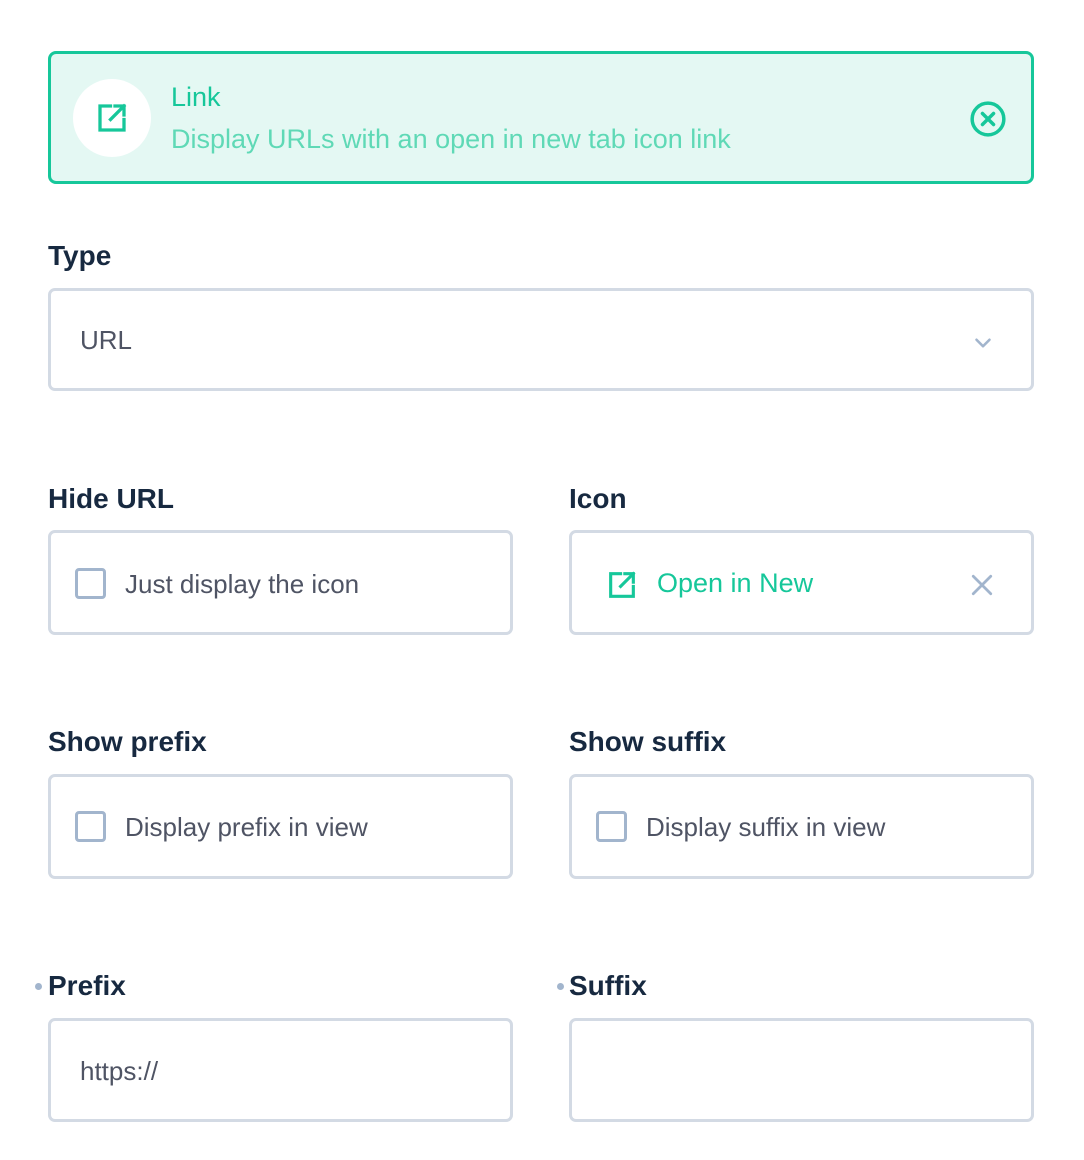 The height and width of the screenshot is (1160, 1084). I want to click on banner-icon-circle, so click(112, 118).